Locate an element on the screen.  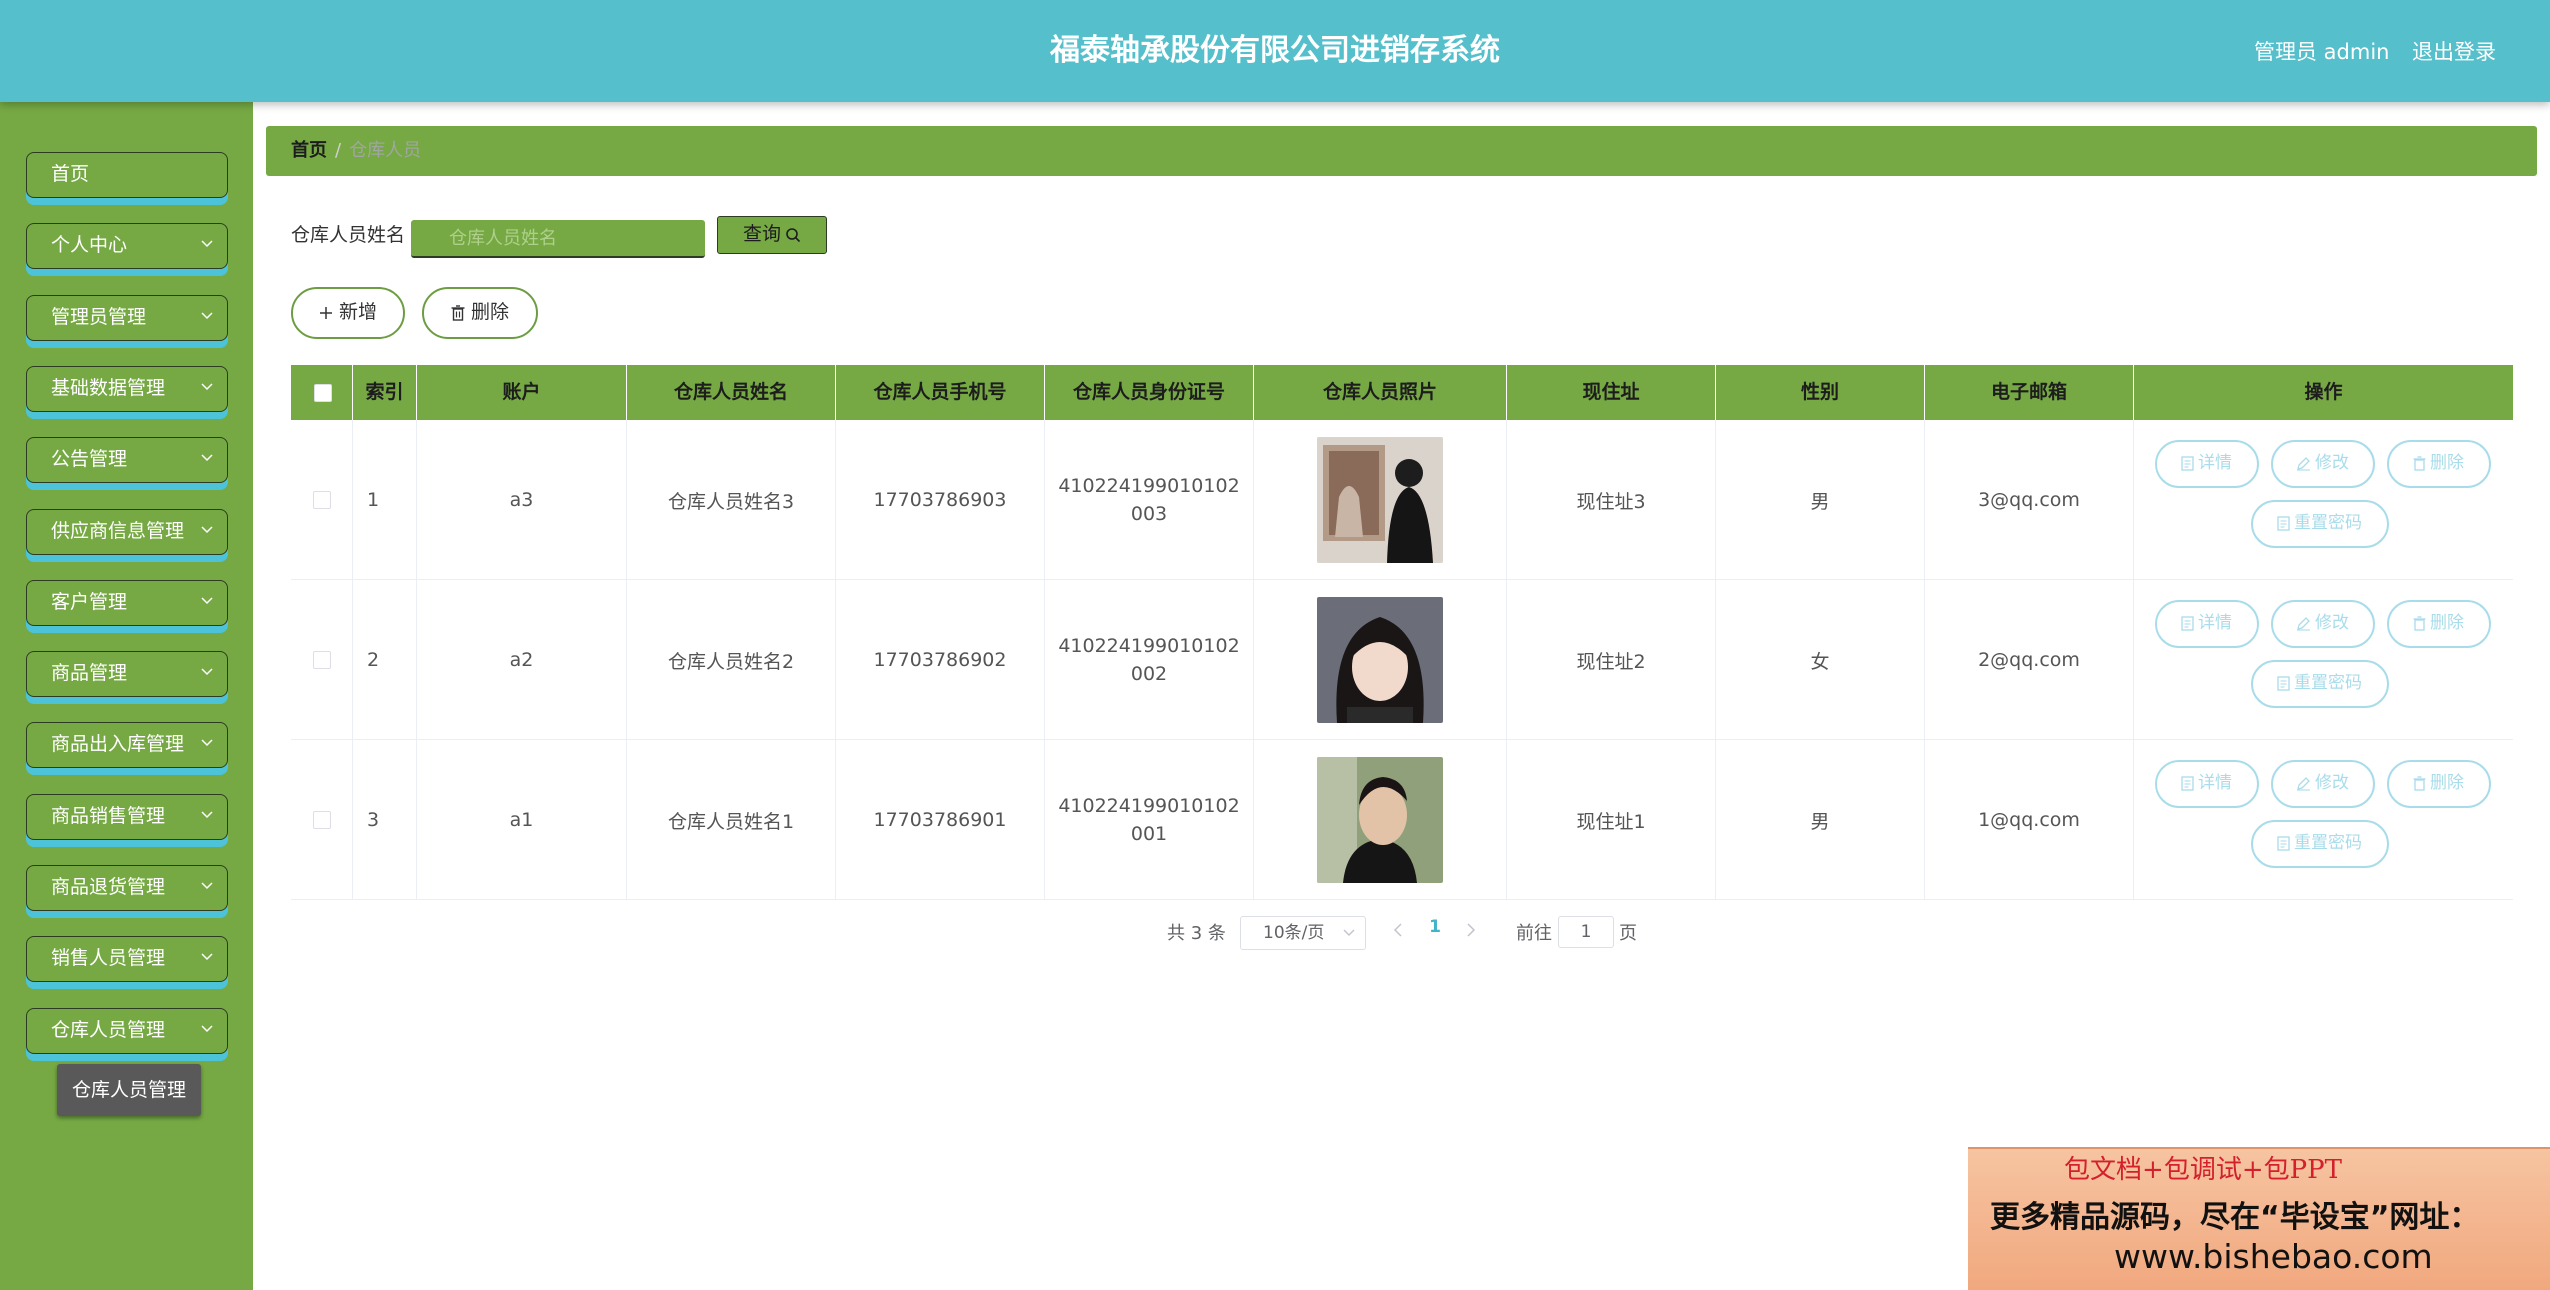
pagination-total: 共 3 条 is located at coordinates (1196, 933).